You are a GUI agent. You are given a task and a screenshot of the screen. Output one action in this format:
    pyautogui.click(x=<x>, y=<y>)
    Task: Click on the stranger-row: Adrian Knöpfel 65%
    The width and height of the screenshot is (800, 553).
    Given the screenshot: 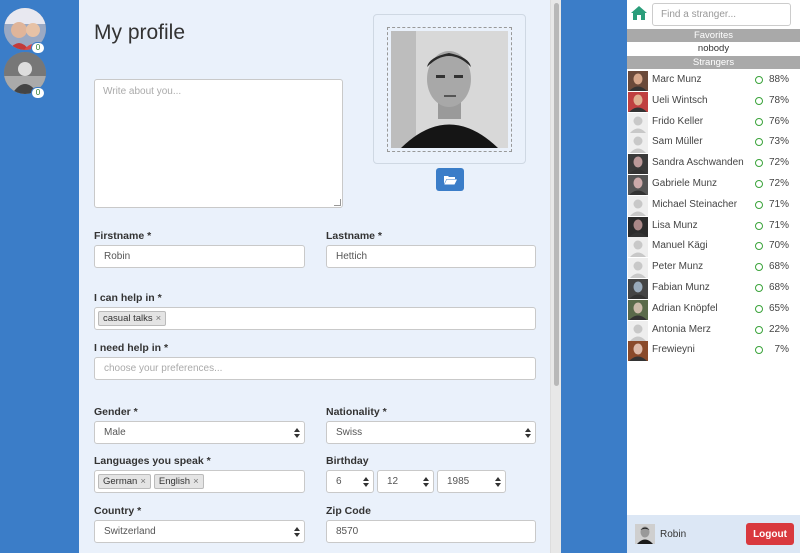 What is the action you would take?
    pyautogui.click(x=713, y=309)
    